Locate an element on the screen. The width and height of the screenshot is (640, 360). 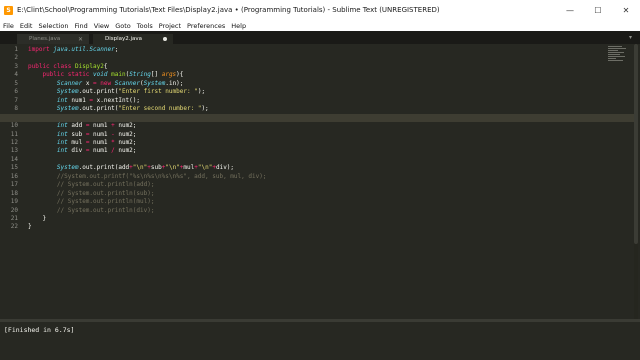
code-line: public static void main(String[] args){ is located at coordinates (105, 75).